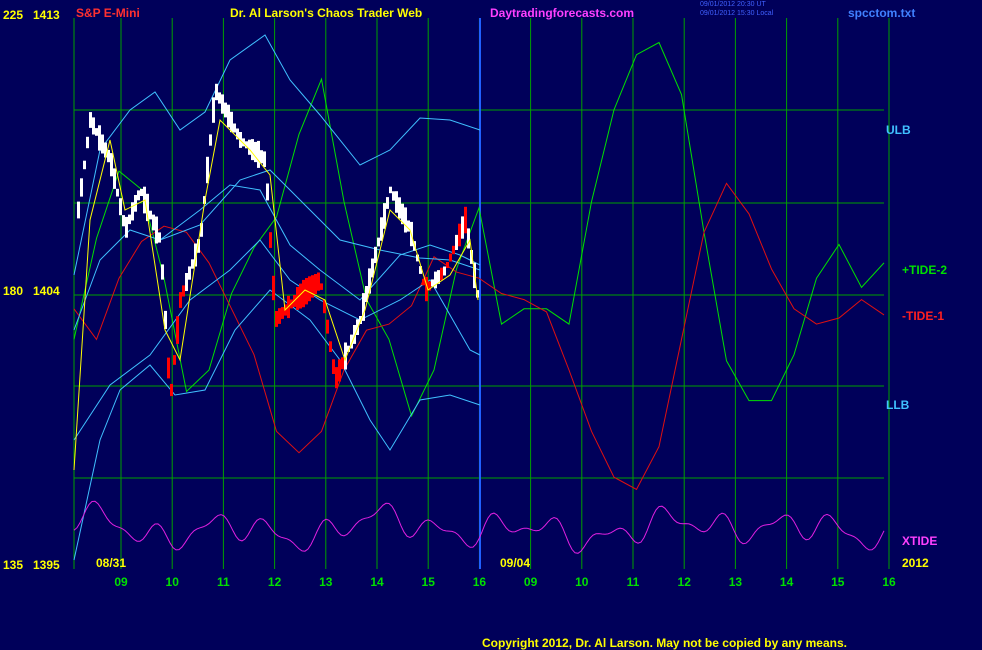 The width and height of the screenshot is (982, 650). Describe the element at coordinates (737, 13) in the screenshot. I see `timestamp-local: 09/01/2012 15:30 Local` at that location.